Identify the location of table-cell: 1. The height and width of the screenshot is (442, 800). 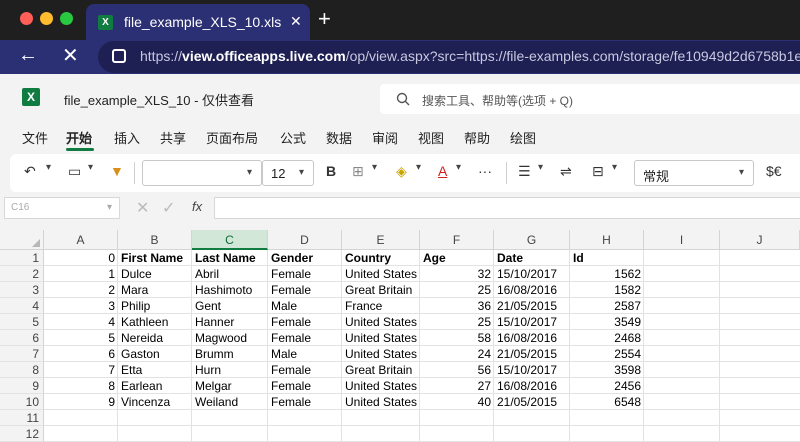
(81, 274).